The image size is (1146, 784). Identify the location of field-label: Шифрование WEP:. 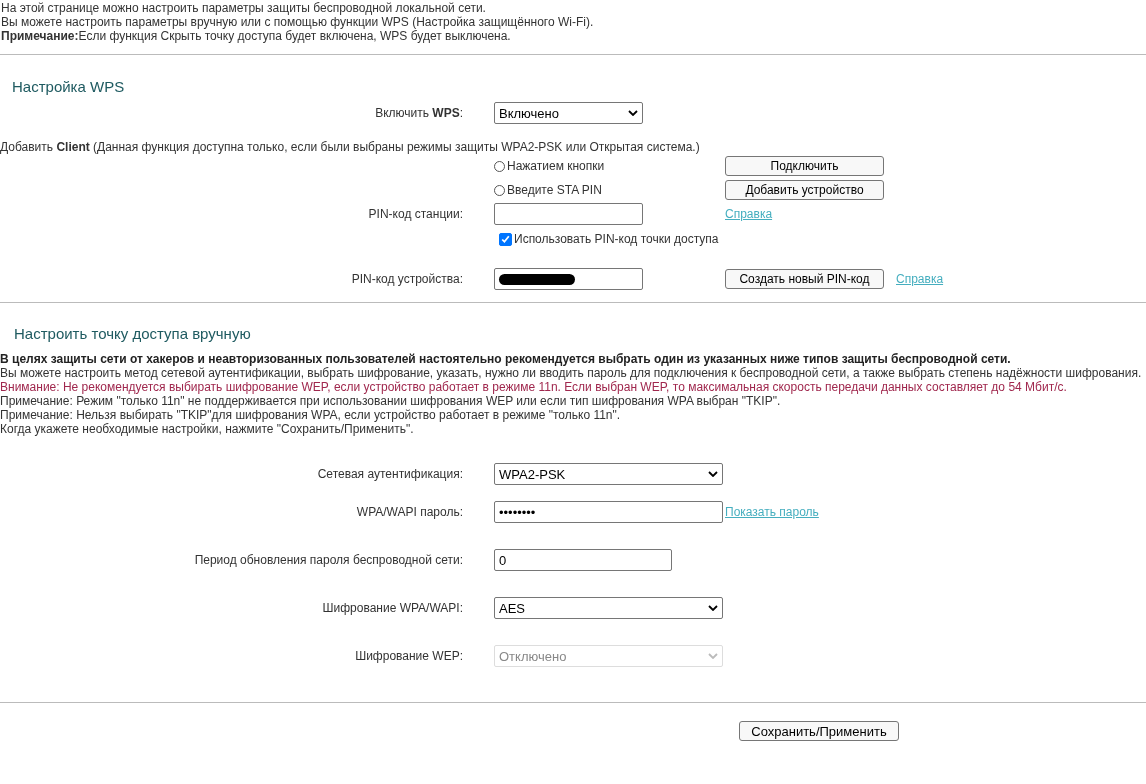
(408, 656).